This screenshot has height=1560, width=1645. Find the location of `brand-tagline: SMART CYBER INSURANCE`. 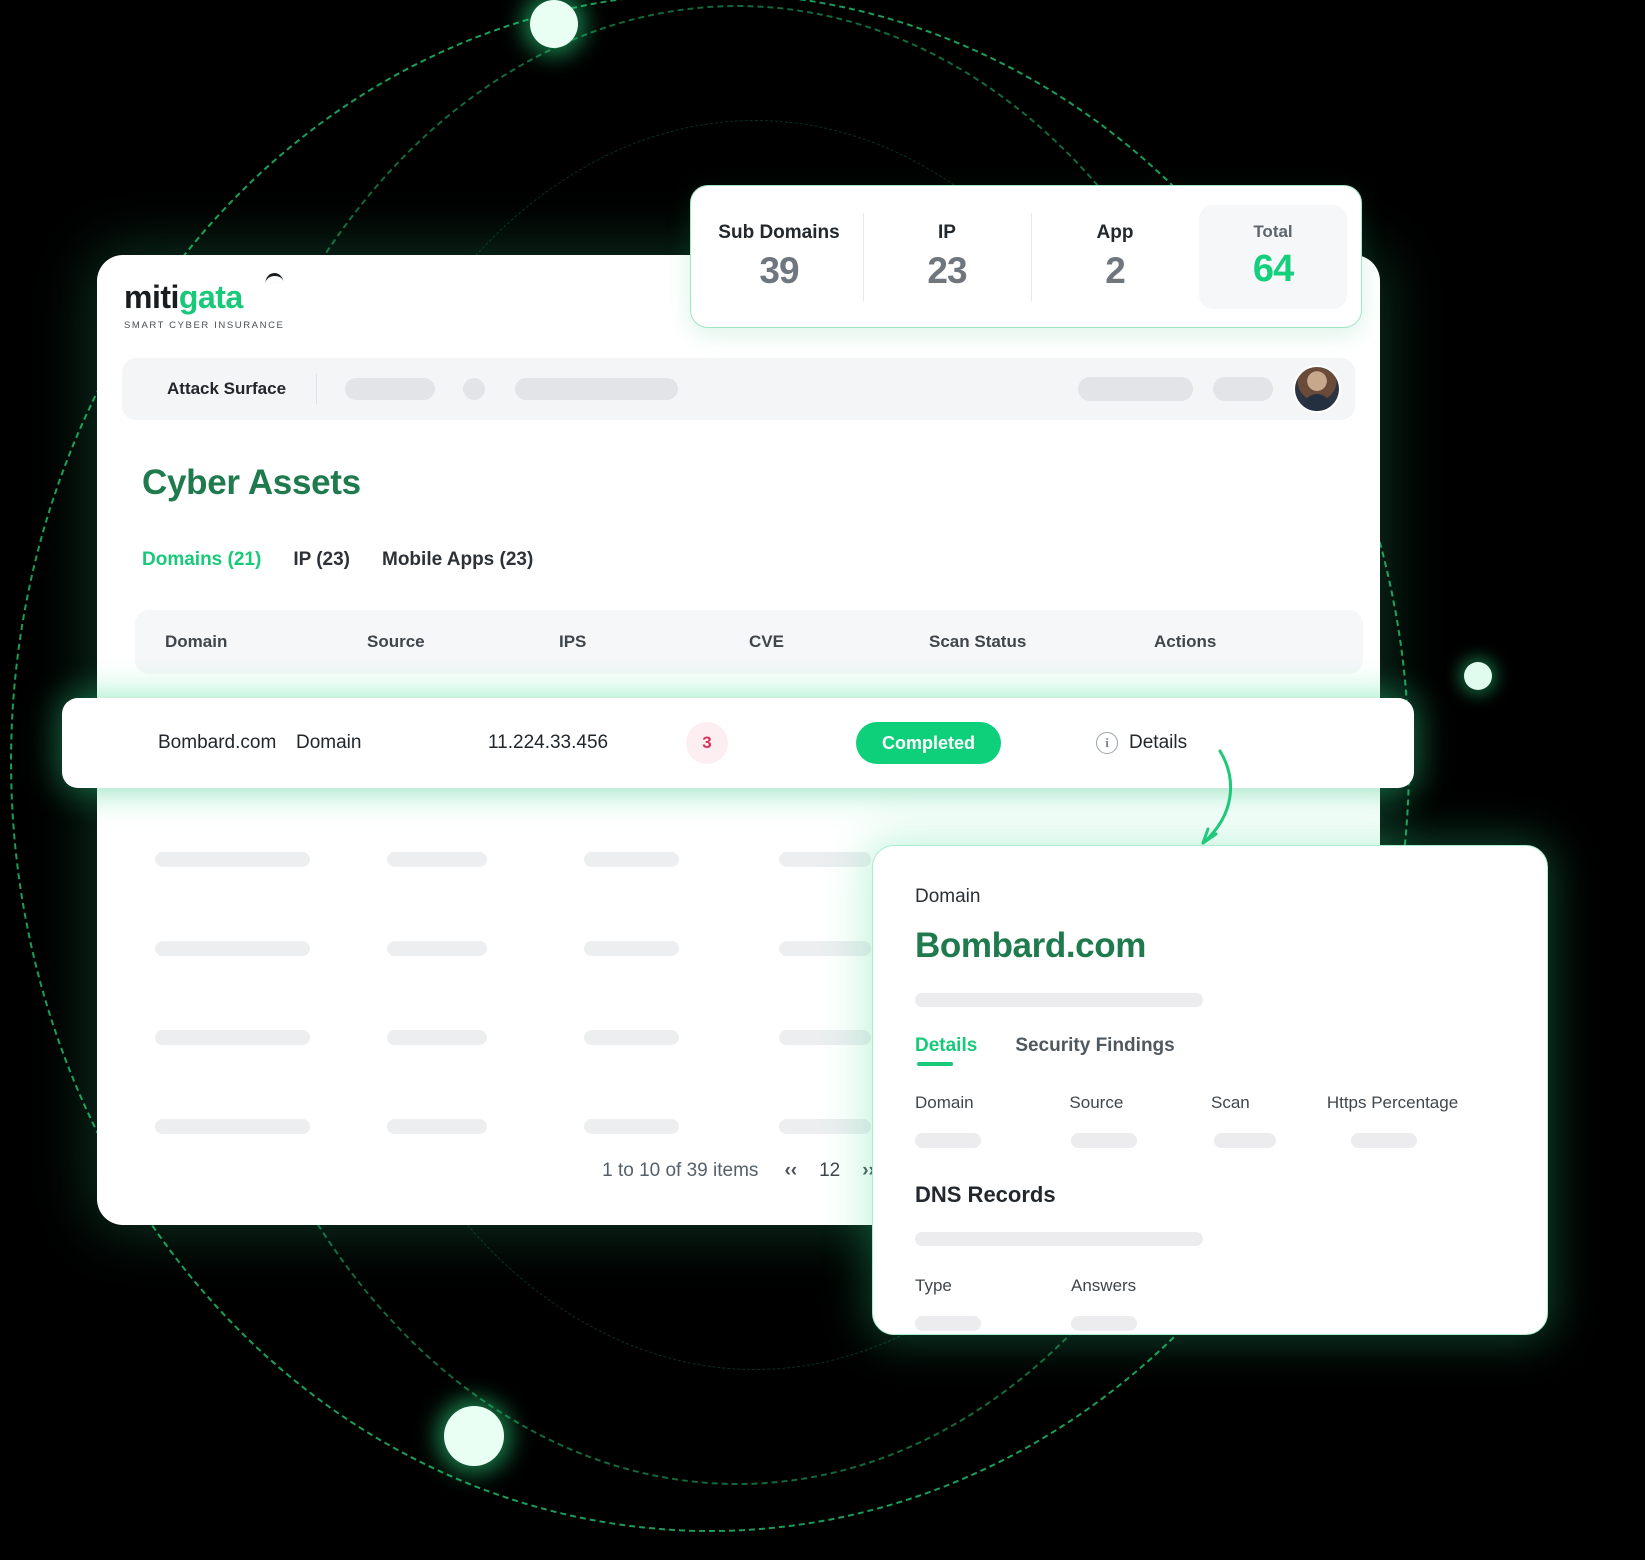

brand-tagline: SMART CYBER INSURANCE is located at coordinates (204, 325).